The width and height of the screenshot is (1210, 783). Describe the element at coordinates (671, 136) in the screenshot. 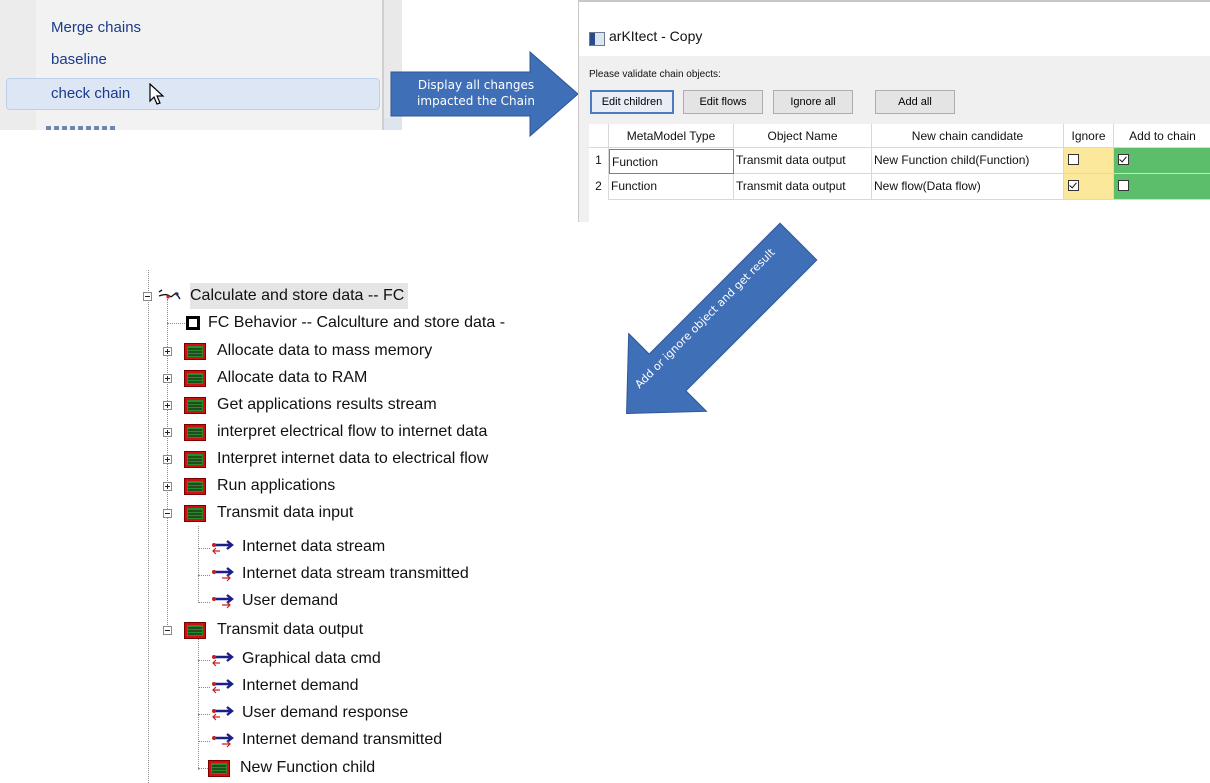

I see `column-header: MetaModel Type` at that location.